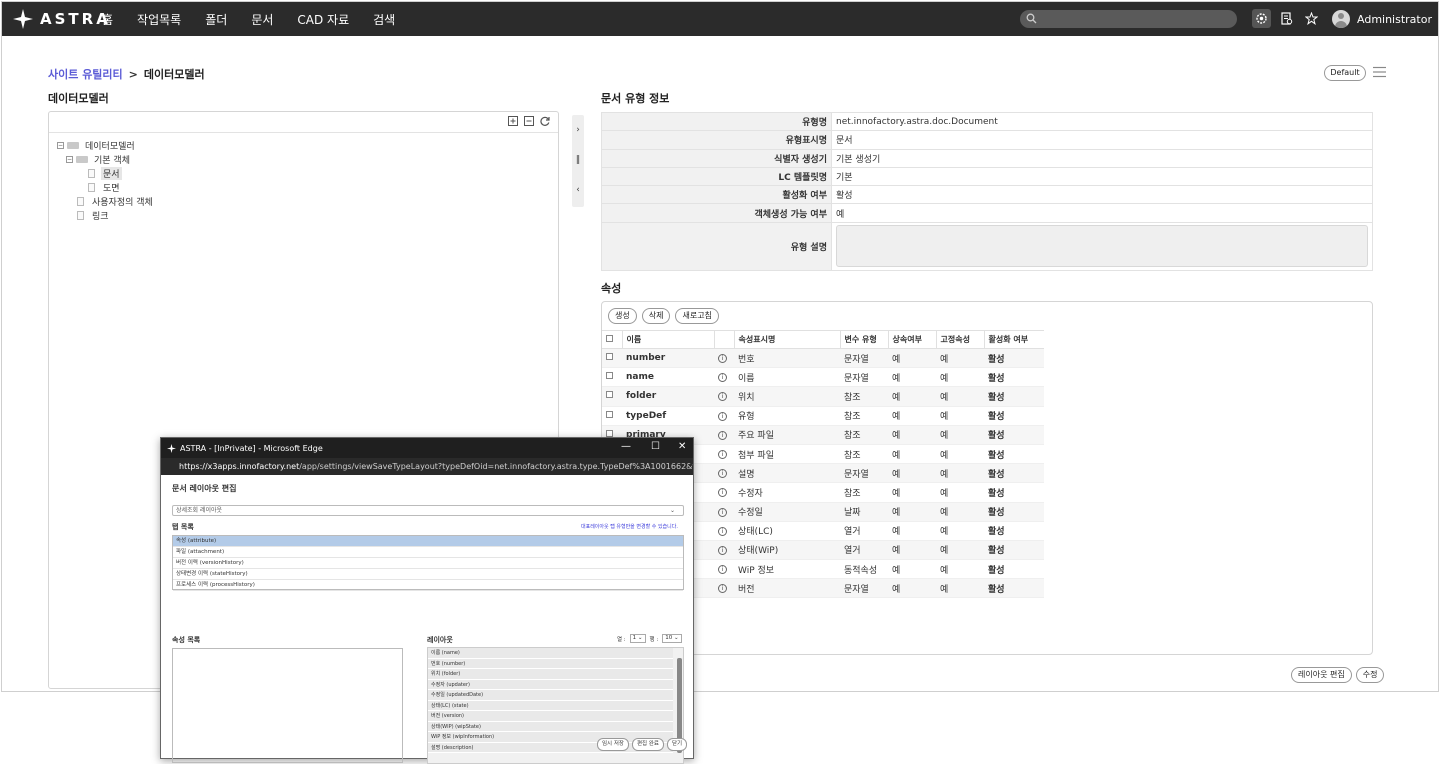 The height and width of the screenshot is (764, 1440). Describe the element at coordinates (1286, 18) in the screenshot. I see `document-list-icon` at that location.